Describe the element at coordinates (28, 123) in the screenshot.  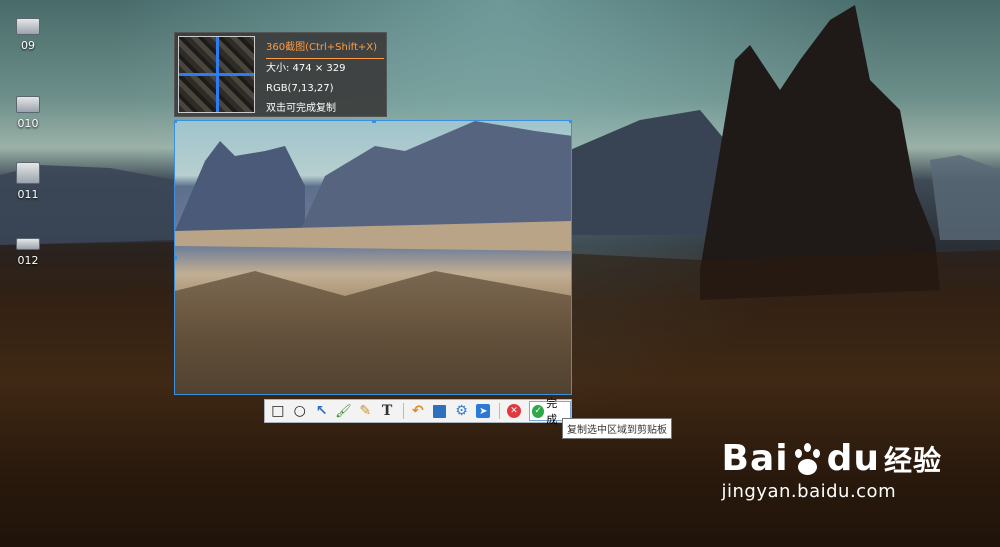
I see `desktop-icon-label: 010` at that location.